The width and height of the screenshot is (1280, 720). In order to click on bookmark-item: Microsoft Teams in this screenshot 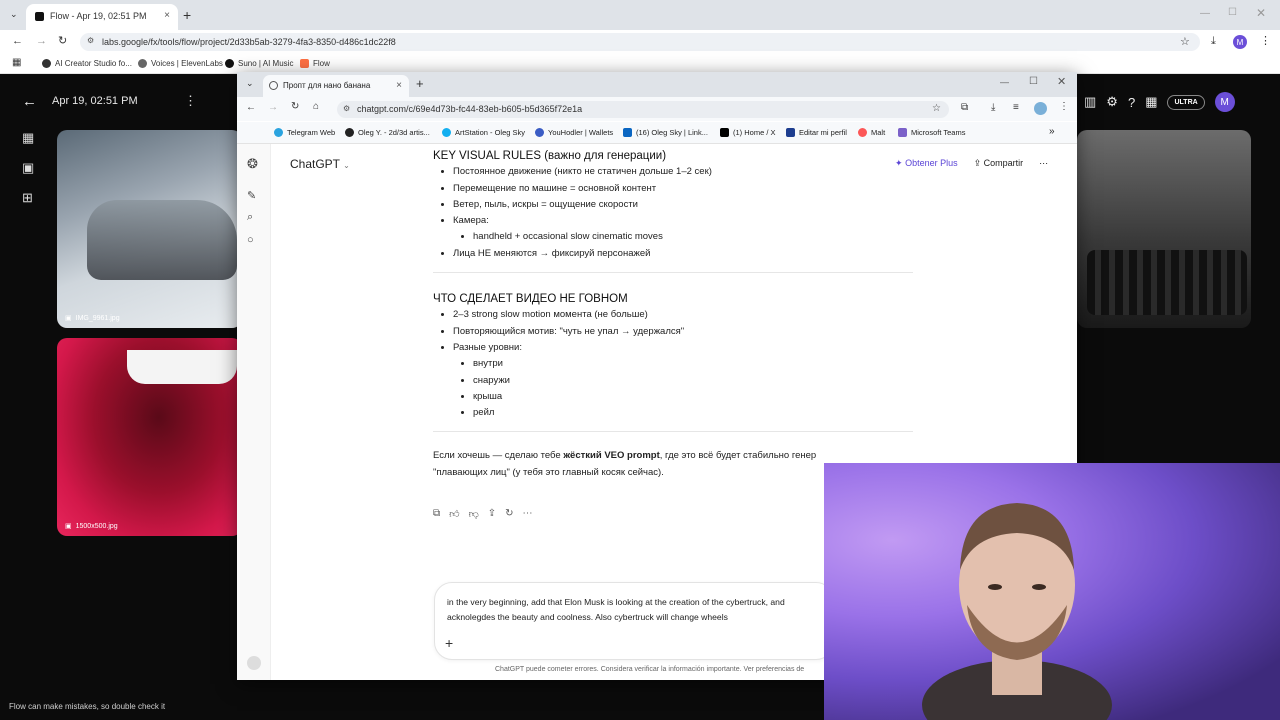, I will do `click(931, 132)`.